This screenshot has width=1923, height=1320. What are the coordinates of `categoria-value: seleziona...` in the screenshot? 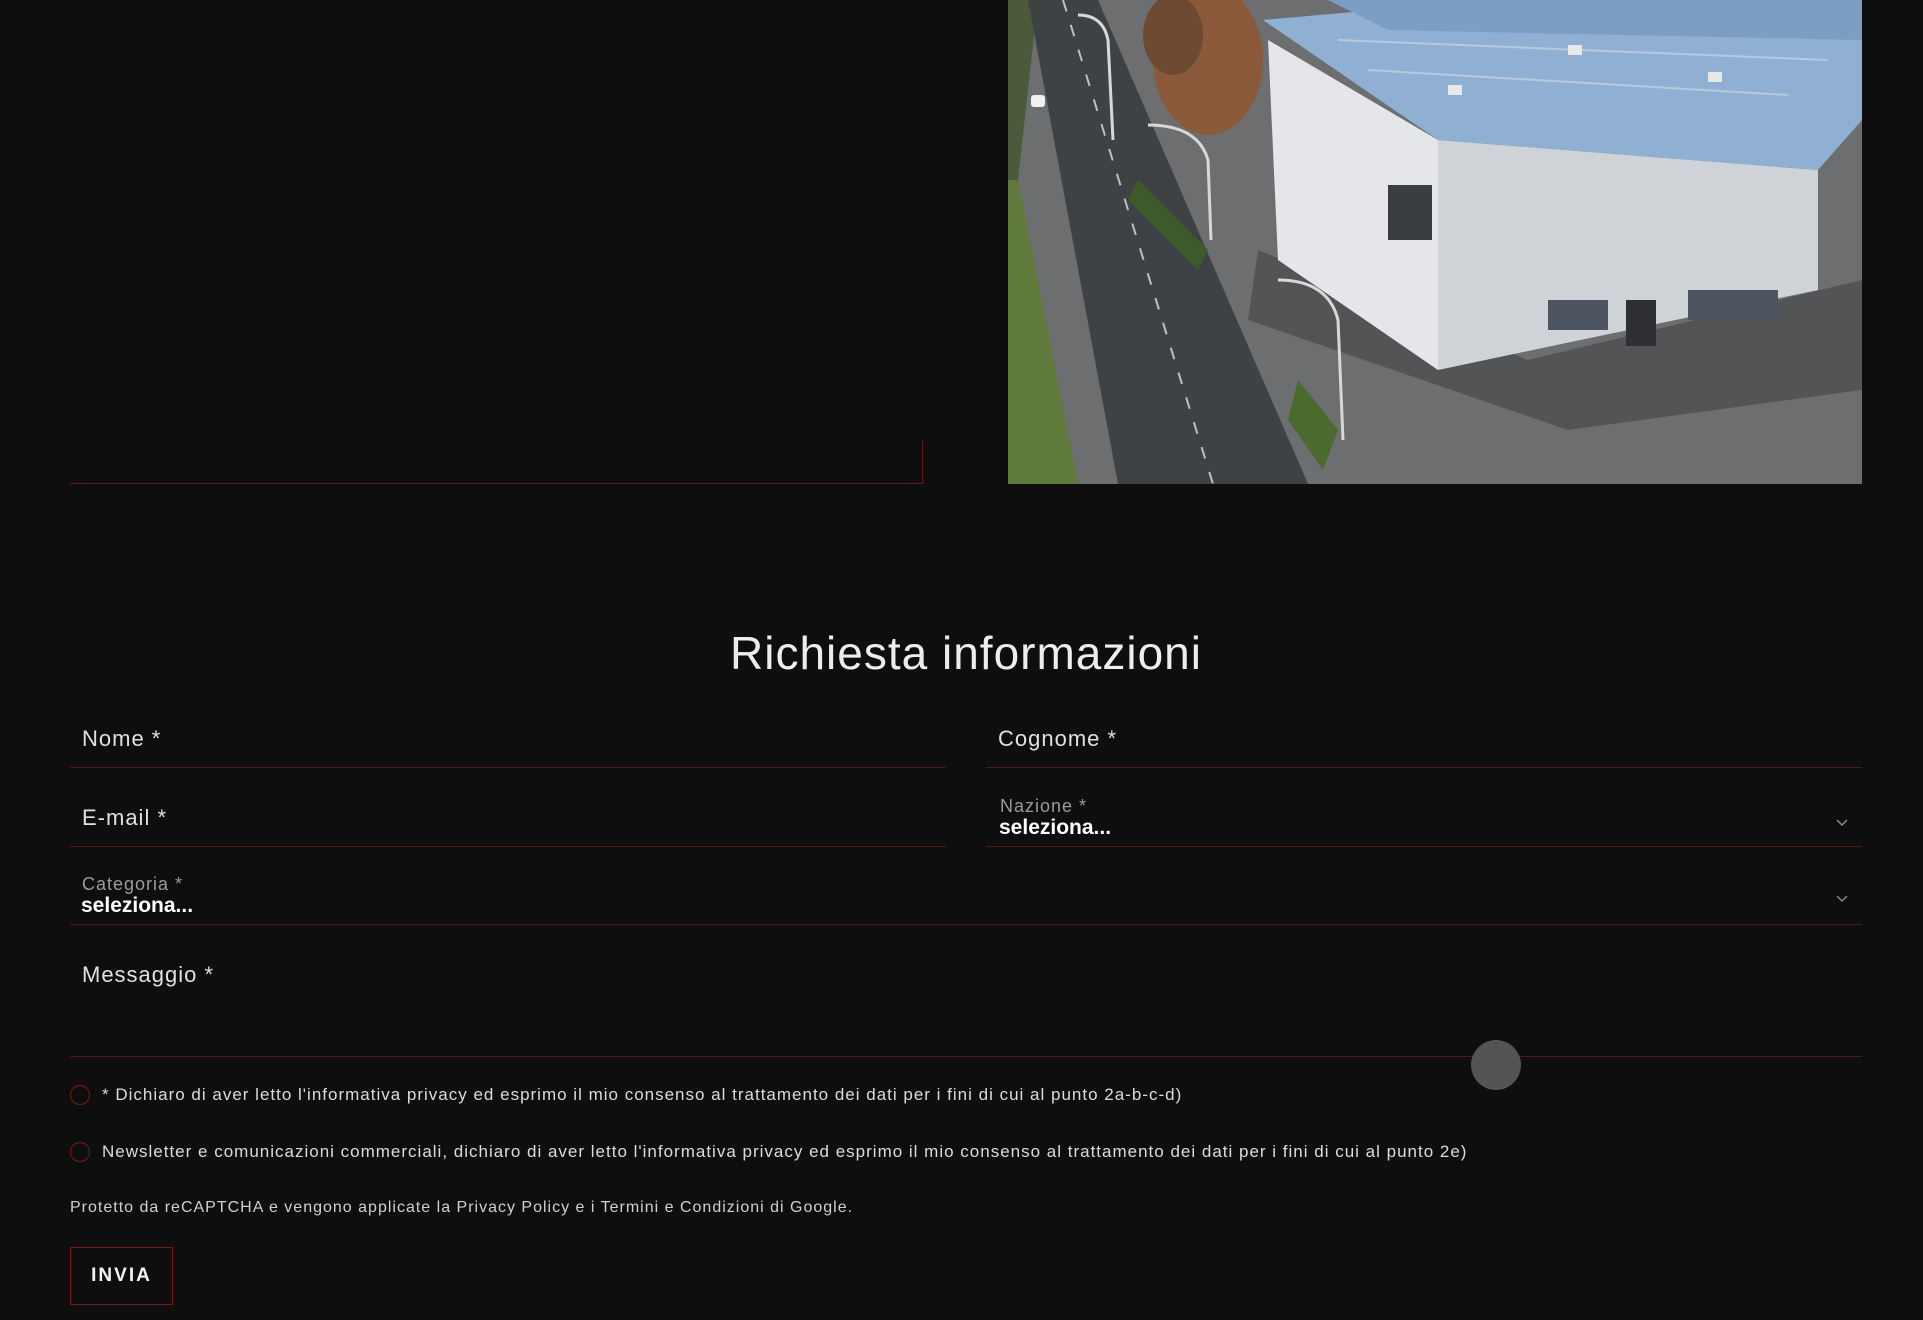 It's located at (137, 905).